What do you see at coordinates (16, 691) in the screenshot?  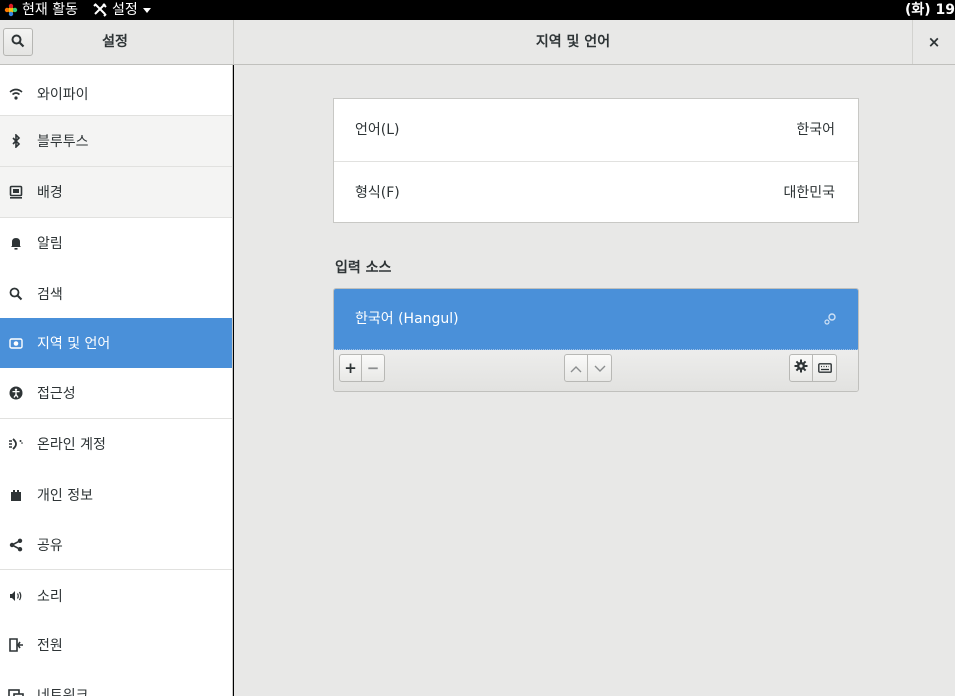 I see `network-icon` at bounding box center [16, 691].